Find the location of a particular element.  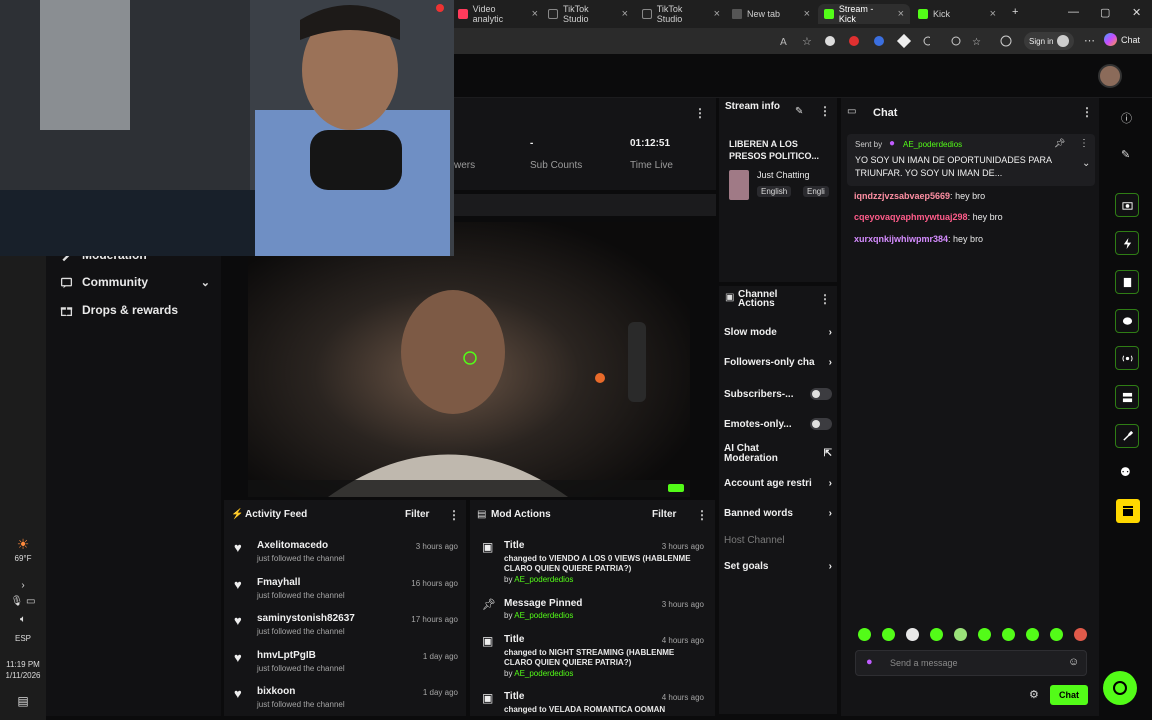

emotes-only-toggle is located at coordinates (821, 424).